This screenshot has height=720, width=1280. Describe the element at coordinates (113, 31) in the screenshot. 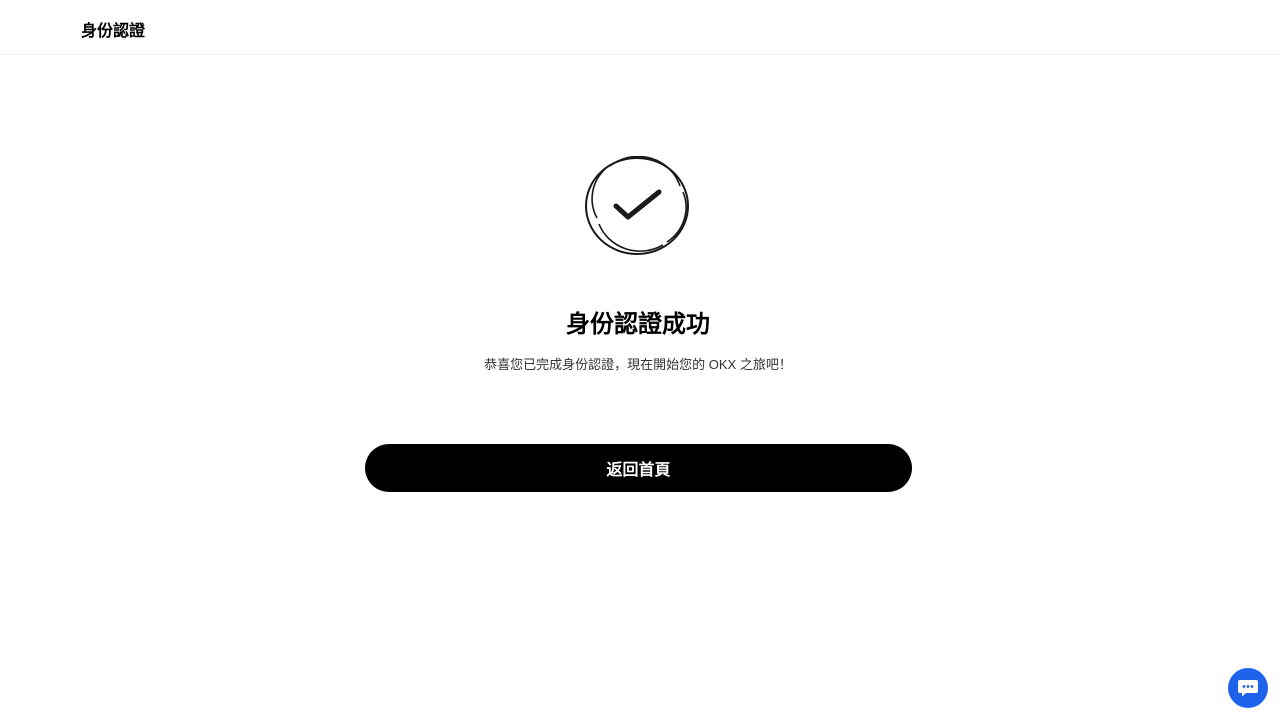

I see `page-title: 身份認證` at that location.